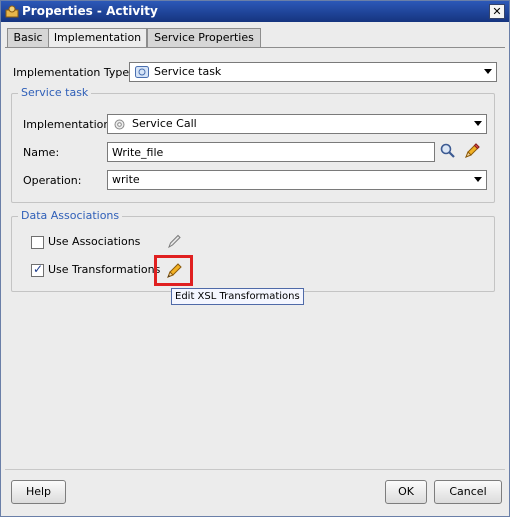  What do you see at coordinates (55, 92) in the screenshot?
I see `service-task-legend: Service task` at bounding box center [55, 92].